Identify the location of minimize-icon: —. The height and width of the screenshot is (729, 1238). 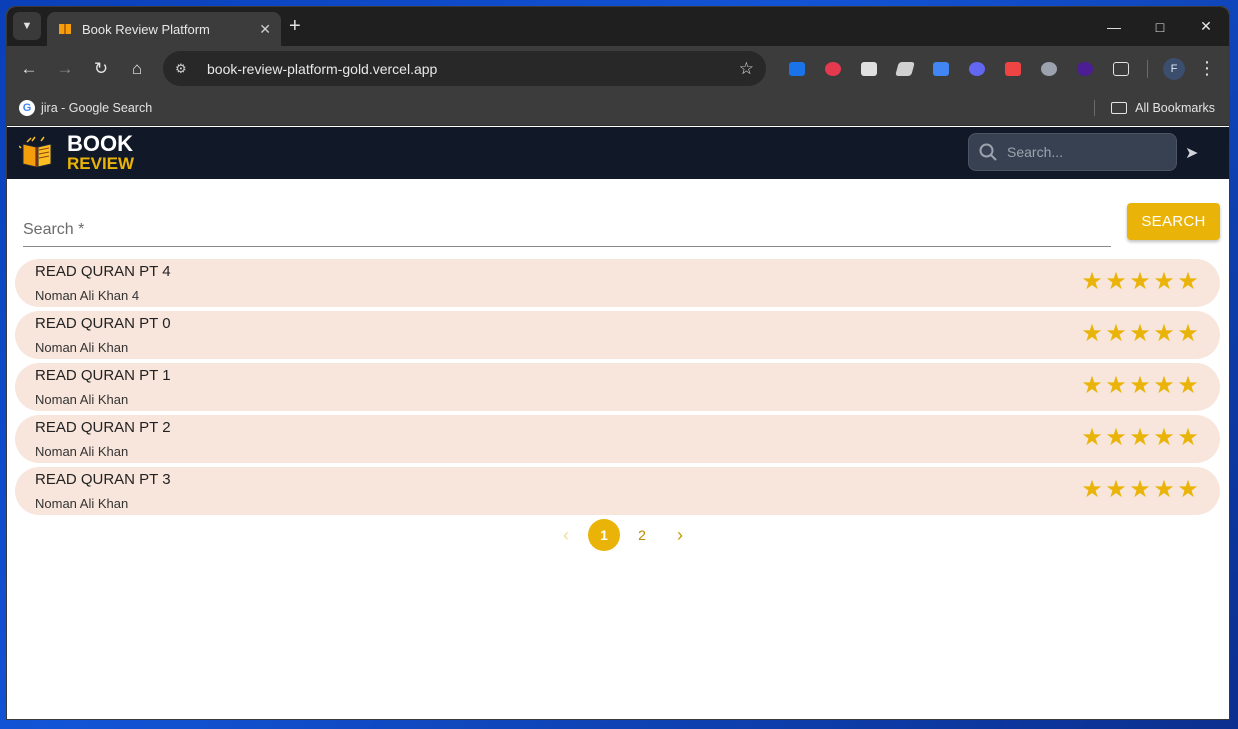
(1114, 26).